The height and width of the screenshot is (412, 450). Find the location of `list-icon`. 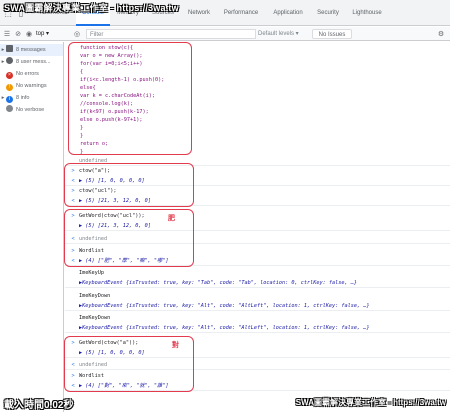

list-icon is located at coordinates (9, 48).